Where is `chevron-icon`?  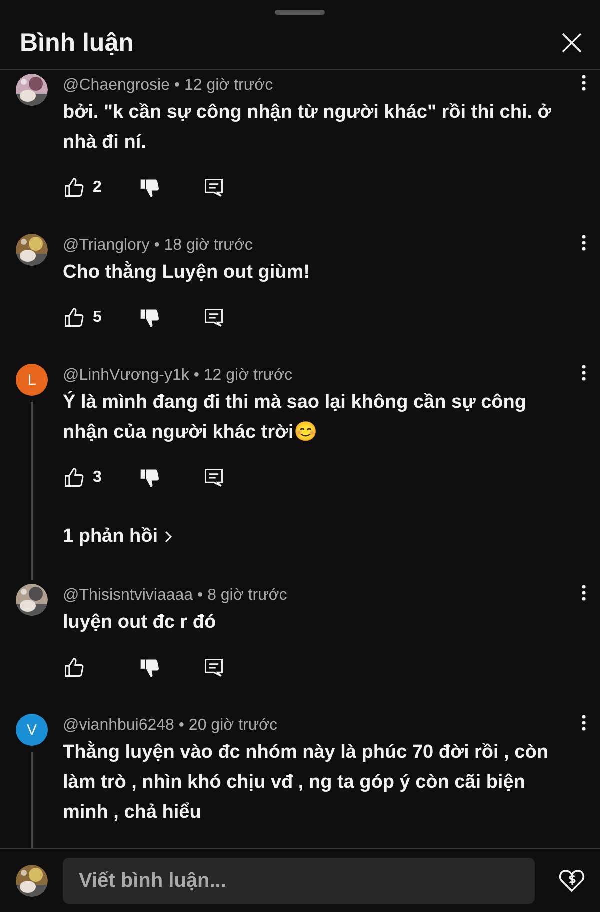 chevron-icon is located at coordinates (169, 537).